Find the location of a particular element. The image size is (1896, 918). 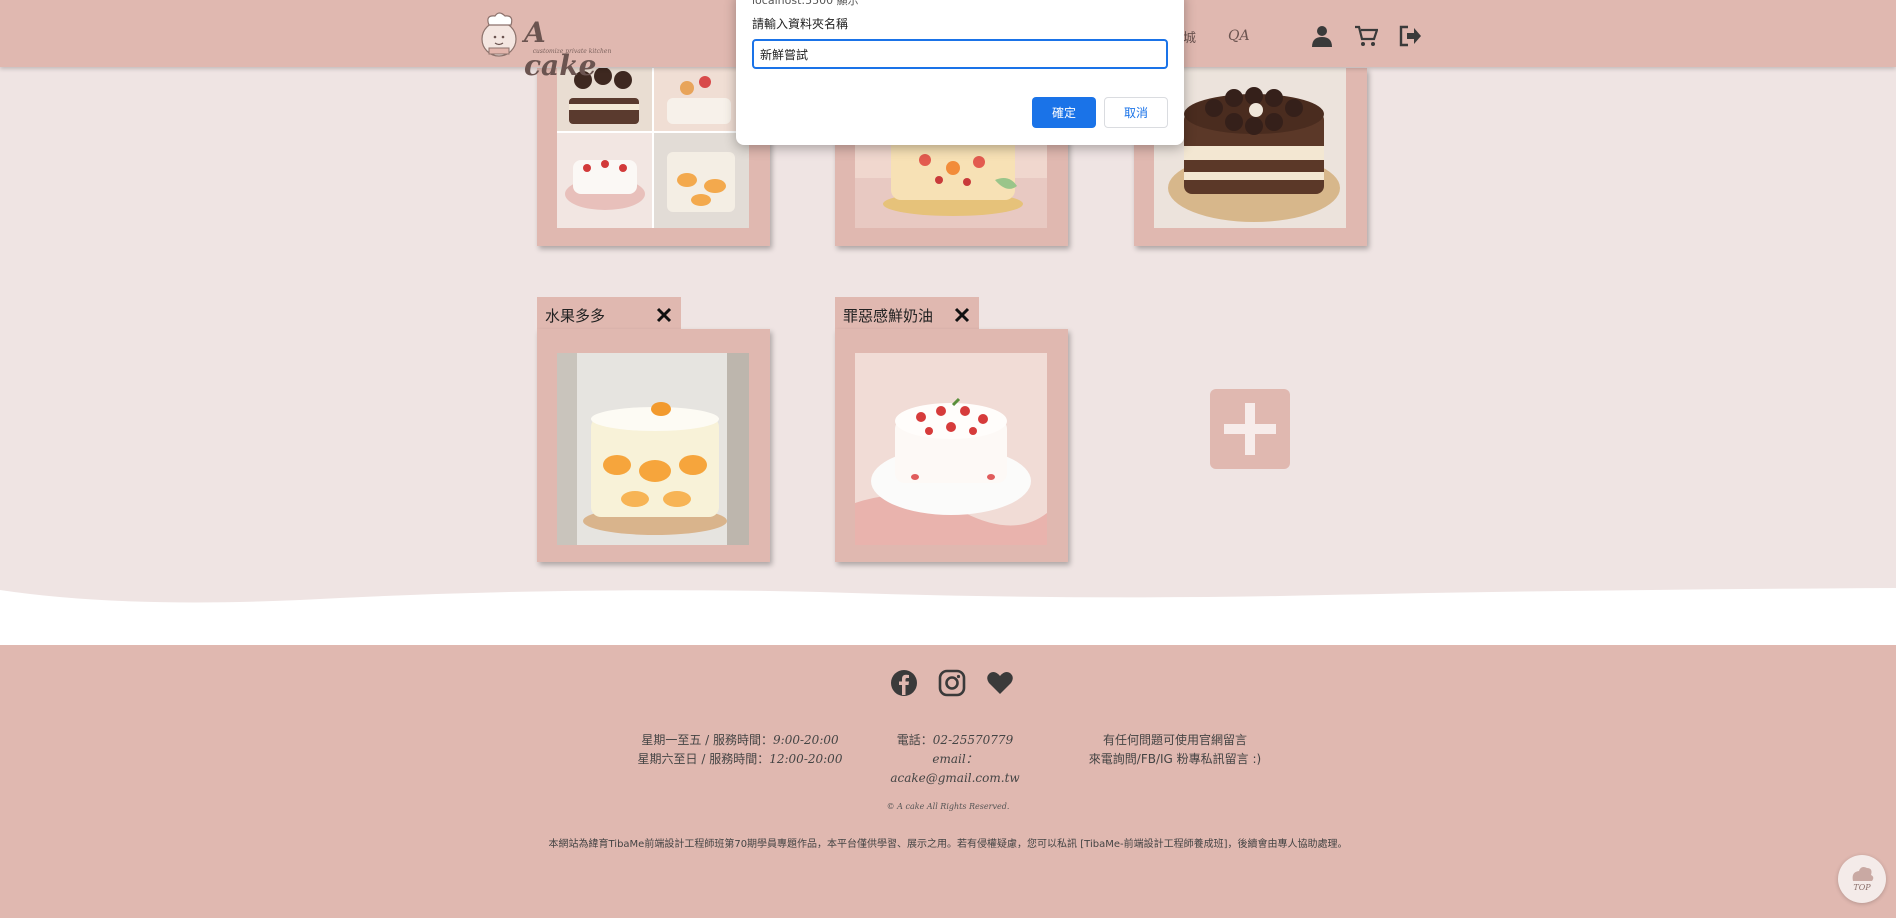

email-label: email： is located at coordinates (955, 759).